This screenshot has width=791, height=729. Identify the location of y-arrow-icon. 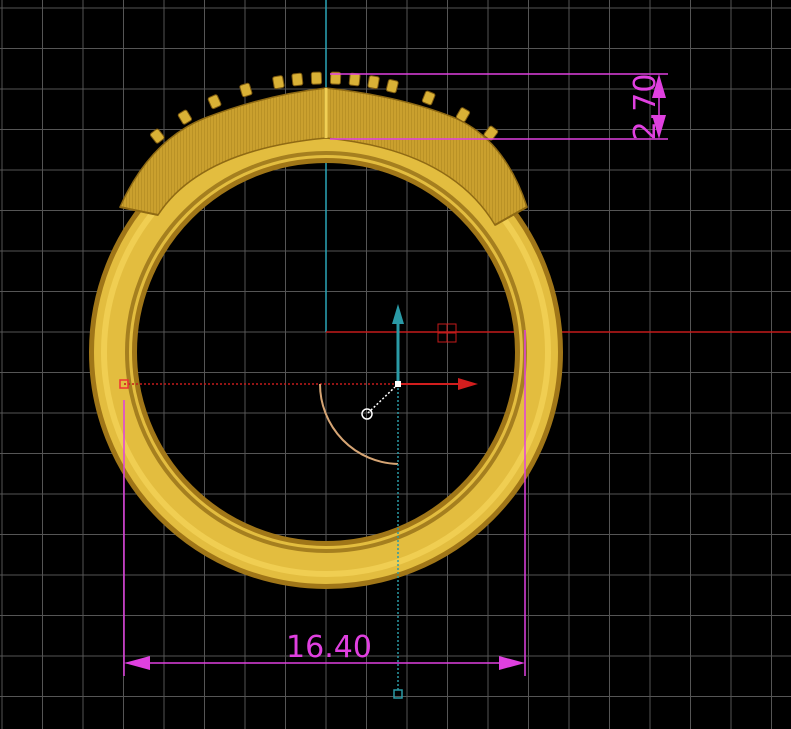
(398, 314).